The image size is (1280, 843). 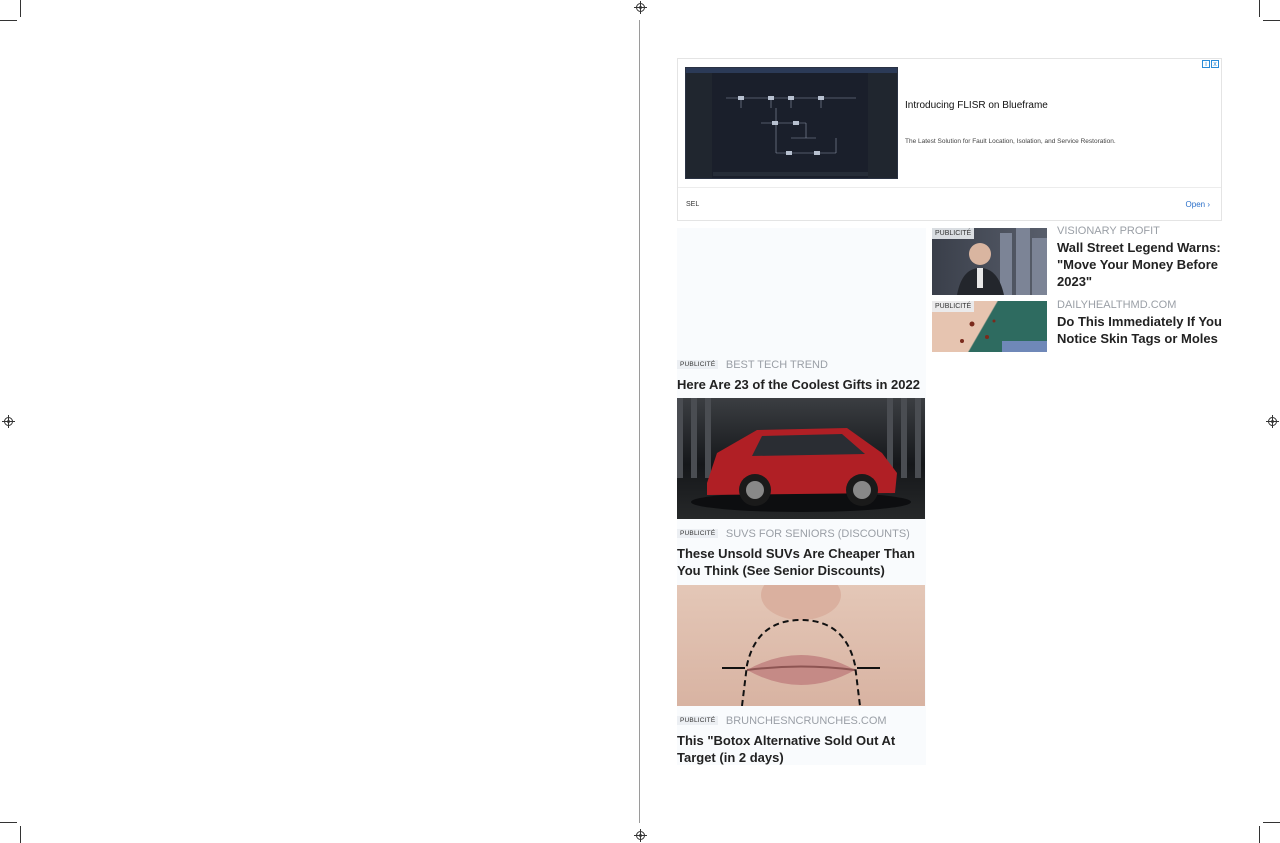 I want to click on card-source: SUVS FOR SENIORS (DISCOUNTS), so click(x=817, y=533).